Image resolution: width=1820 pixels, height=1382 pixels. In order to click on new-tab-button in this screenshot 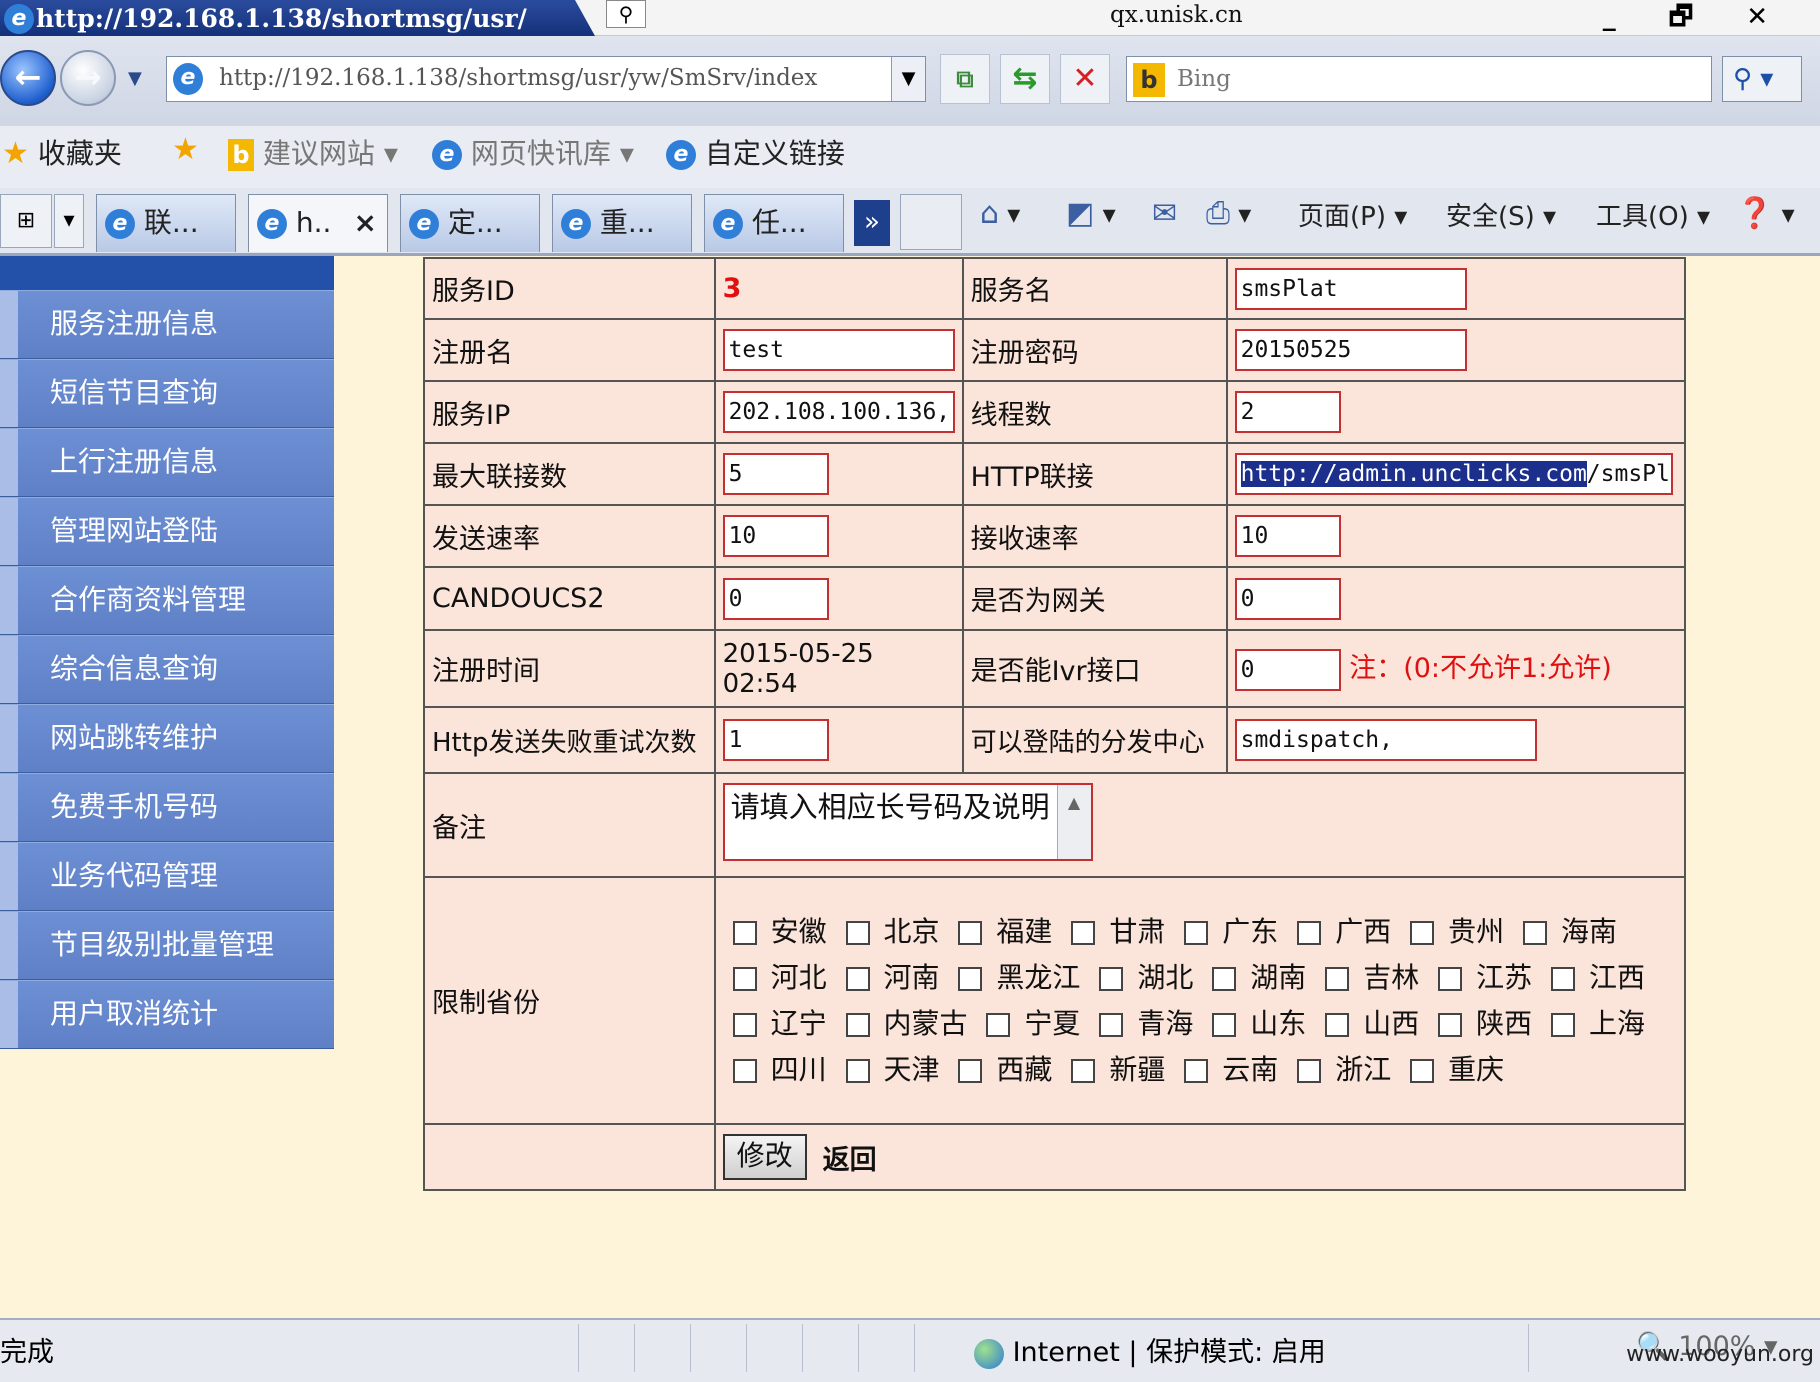, I will do `click(931, 222)`.